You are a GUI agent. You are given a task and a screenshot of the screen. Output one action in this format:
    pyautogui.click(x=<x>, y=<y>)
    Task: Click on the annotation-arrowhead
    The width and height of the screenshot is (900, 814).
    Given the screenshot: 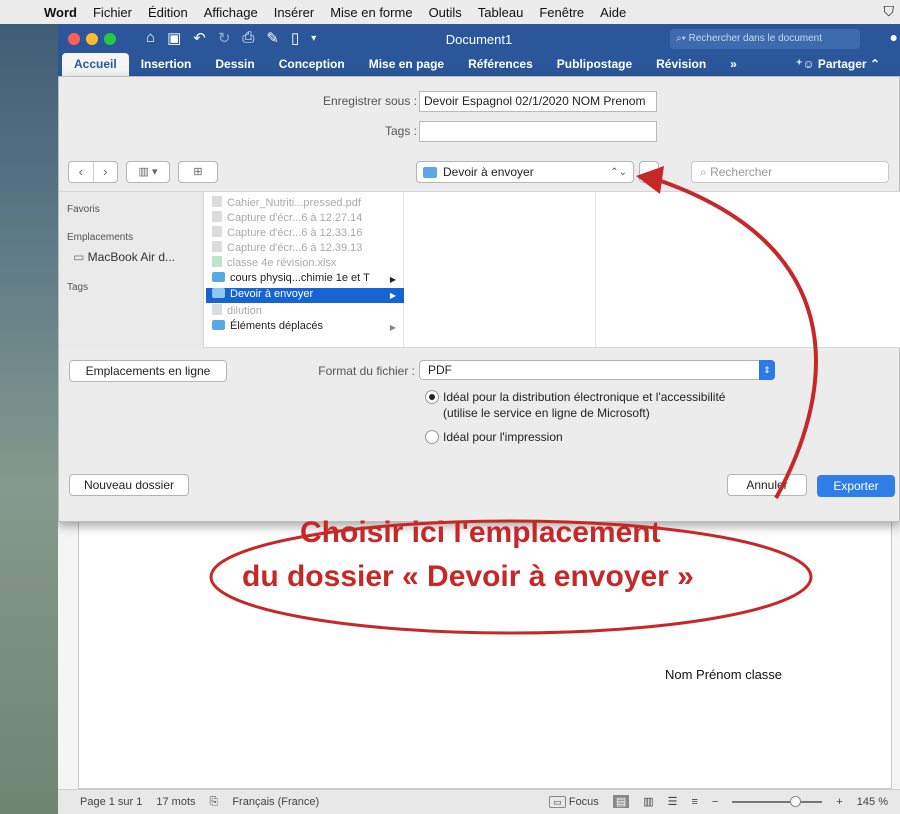 What is the action you would take?
    pyautogui.click(x=650, y=180)
    